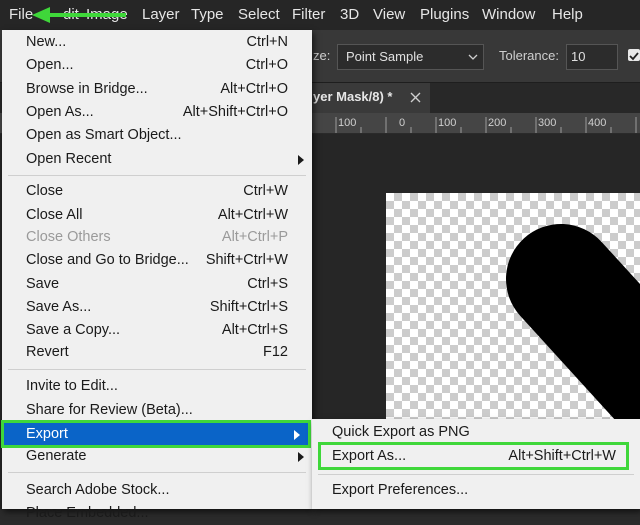 This screenshot has width=640, height=525. I want to click on sample-size-dropdown: Point Sample, so click(410, 57).